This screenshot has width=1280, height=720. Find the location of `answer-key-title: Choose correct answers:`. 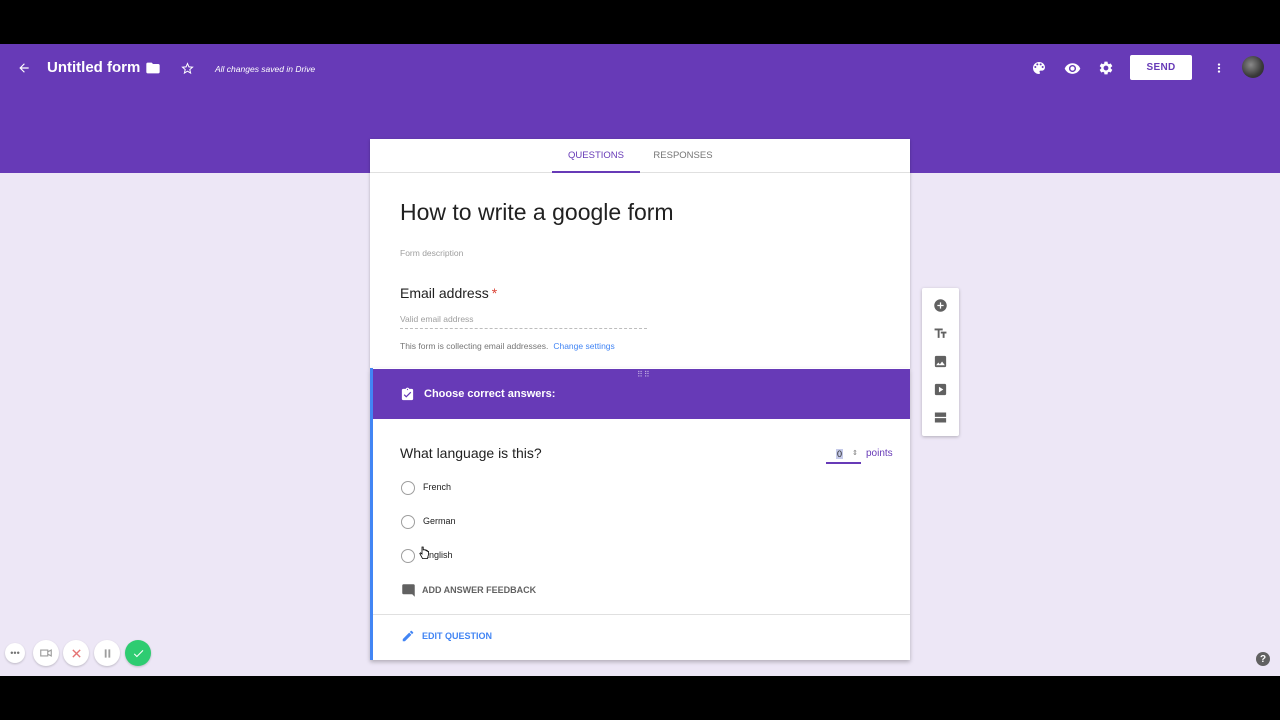

answer-key-title: Choose correct answers: is located at coordinates (490, 394).